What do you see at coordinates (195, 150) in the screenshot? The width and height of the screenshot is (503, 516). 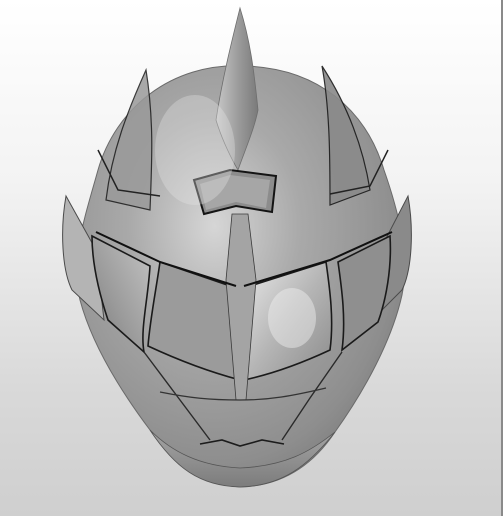 I see `dome-highlight` at bounding box center [195, 150].